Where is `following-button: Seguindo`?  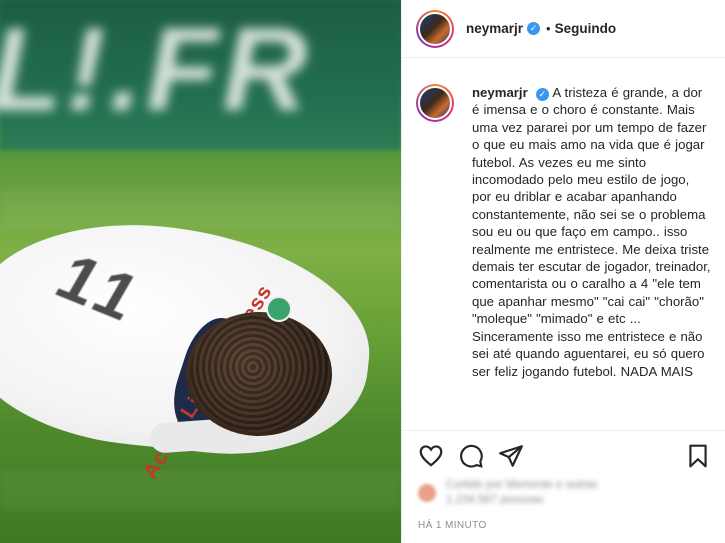 following-button: Seguindo is located at coordinates (586, 28).